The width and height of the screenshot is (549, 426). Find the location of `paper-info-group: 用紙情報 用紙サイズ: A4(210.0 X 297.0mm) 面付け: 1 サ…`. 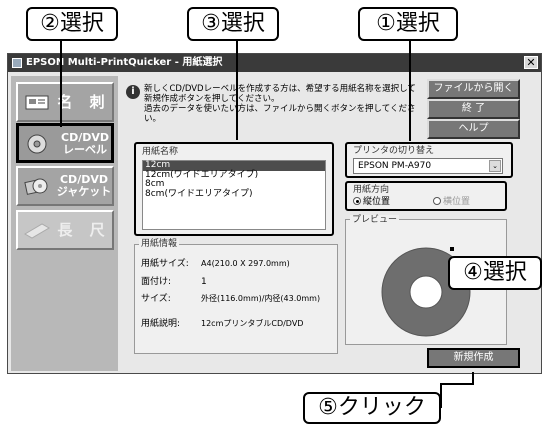

paper-info-group: 用紙情報 用紙サイズ: A4(210.0 X 297.0mm) 面付け: 1 サ… is located at coordinates (236, 296).